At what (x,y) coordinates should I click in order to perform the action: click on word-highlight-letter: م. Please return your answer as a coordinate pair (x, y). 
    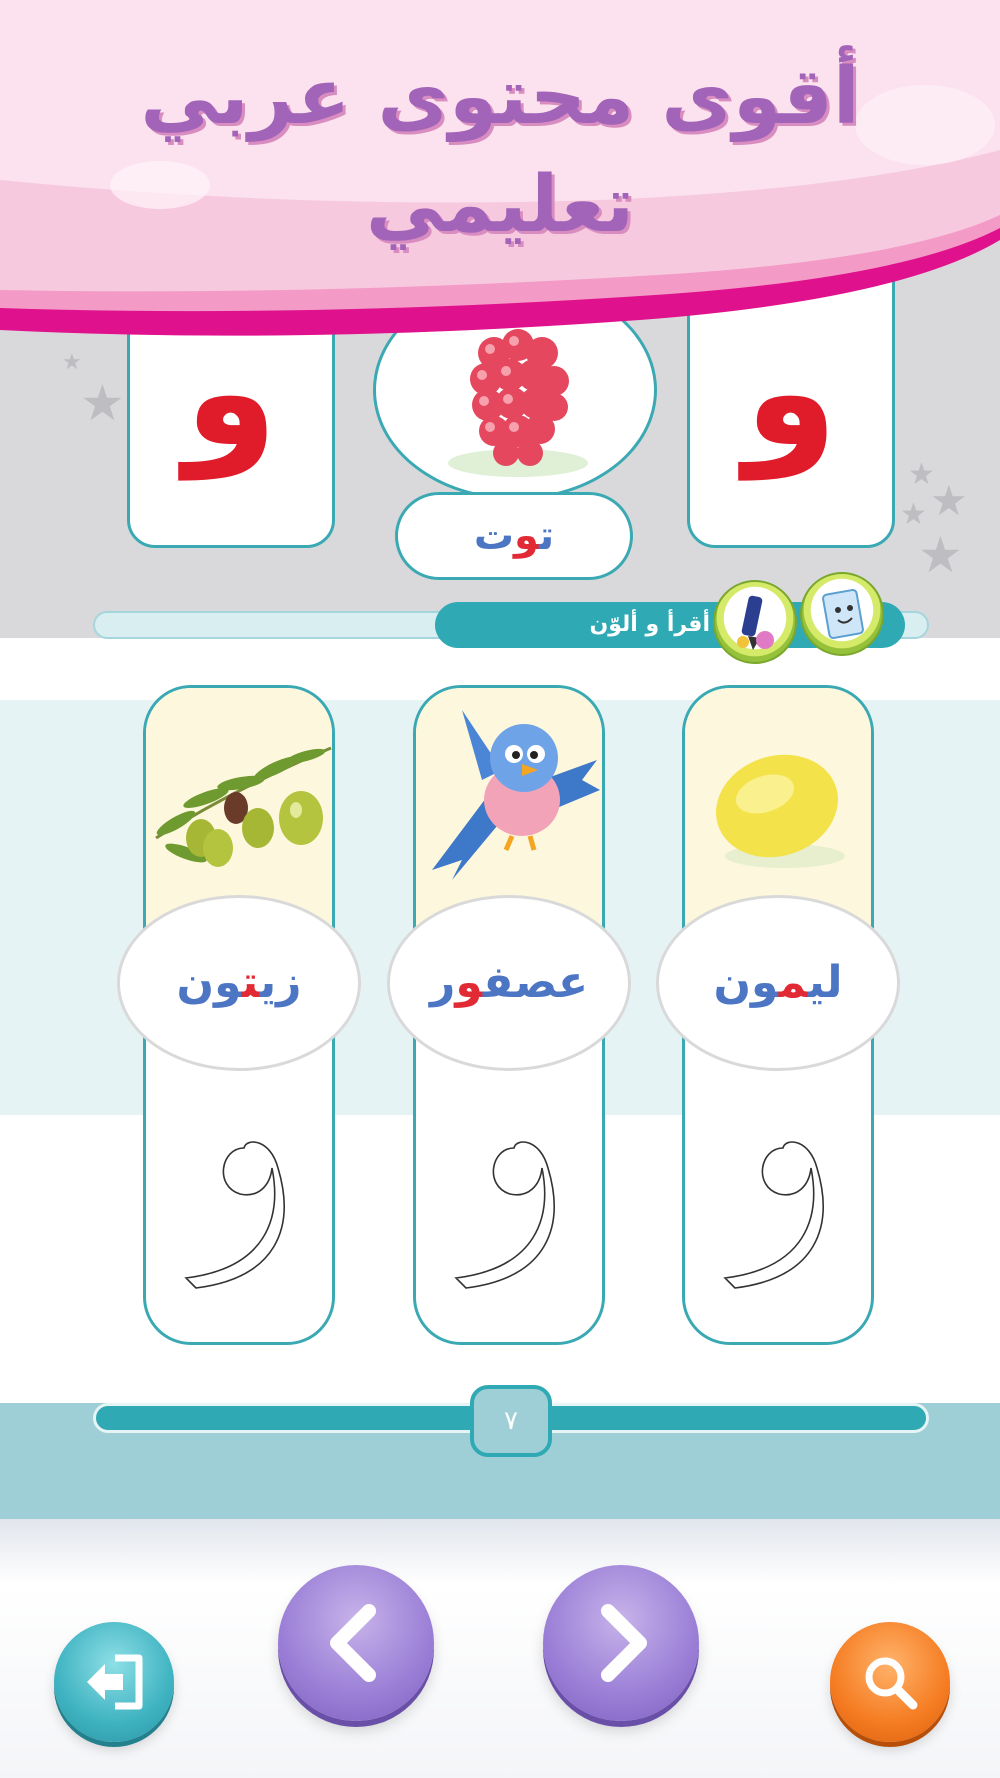
    Looking at the image, I should click on (793, 982).